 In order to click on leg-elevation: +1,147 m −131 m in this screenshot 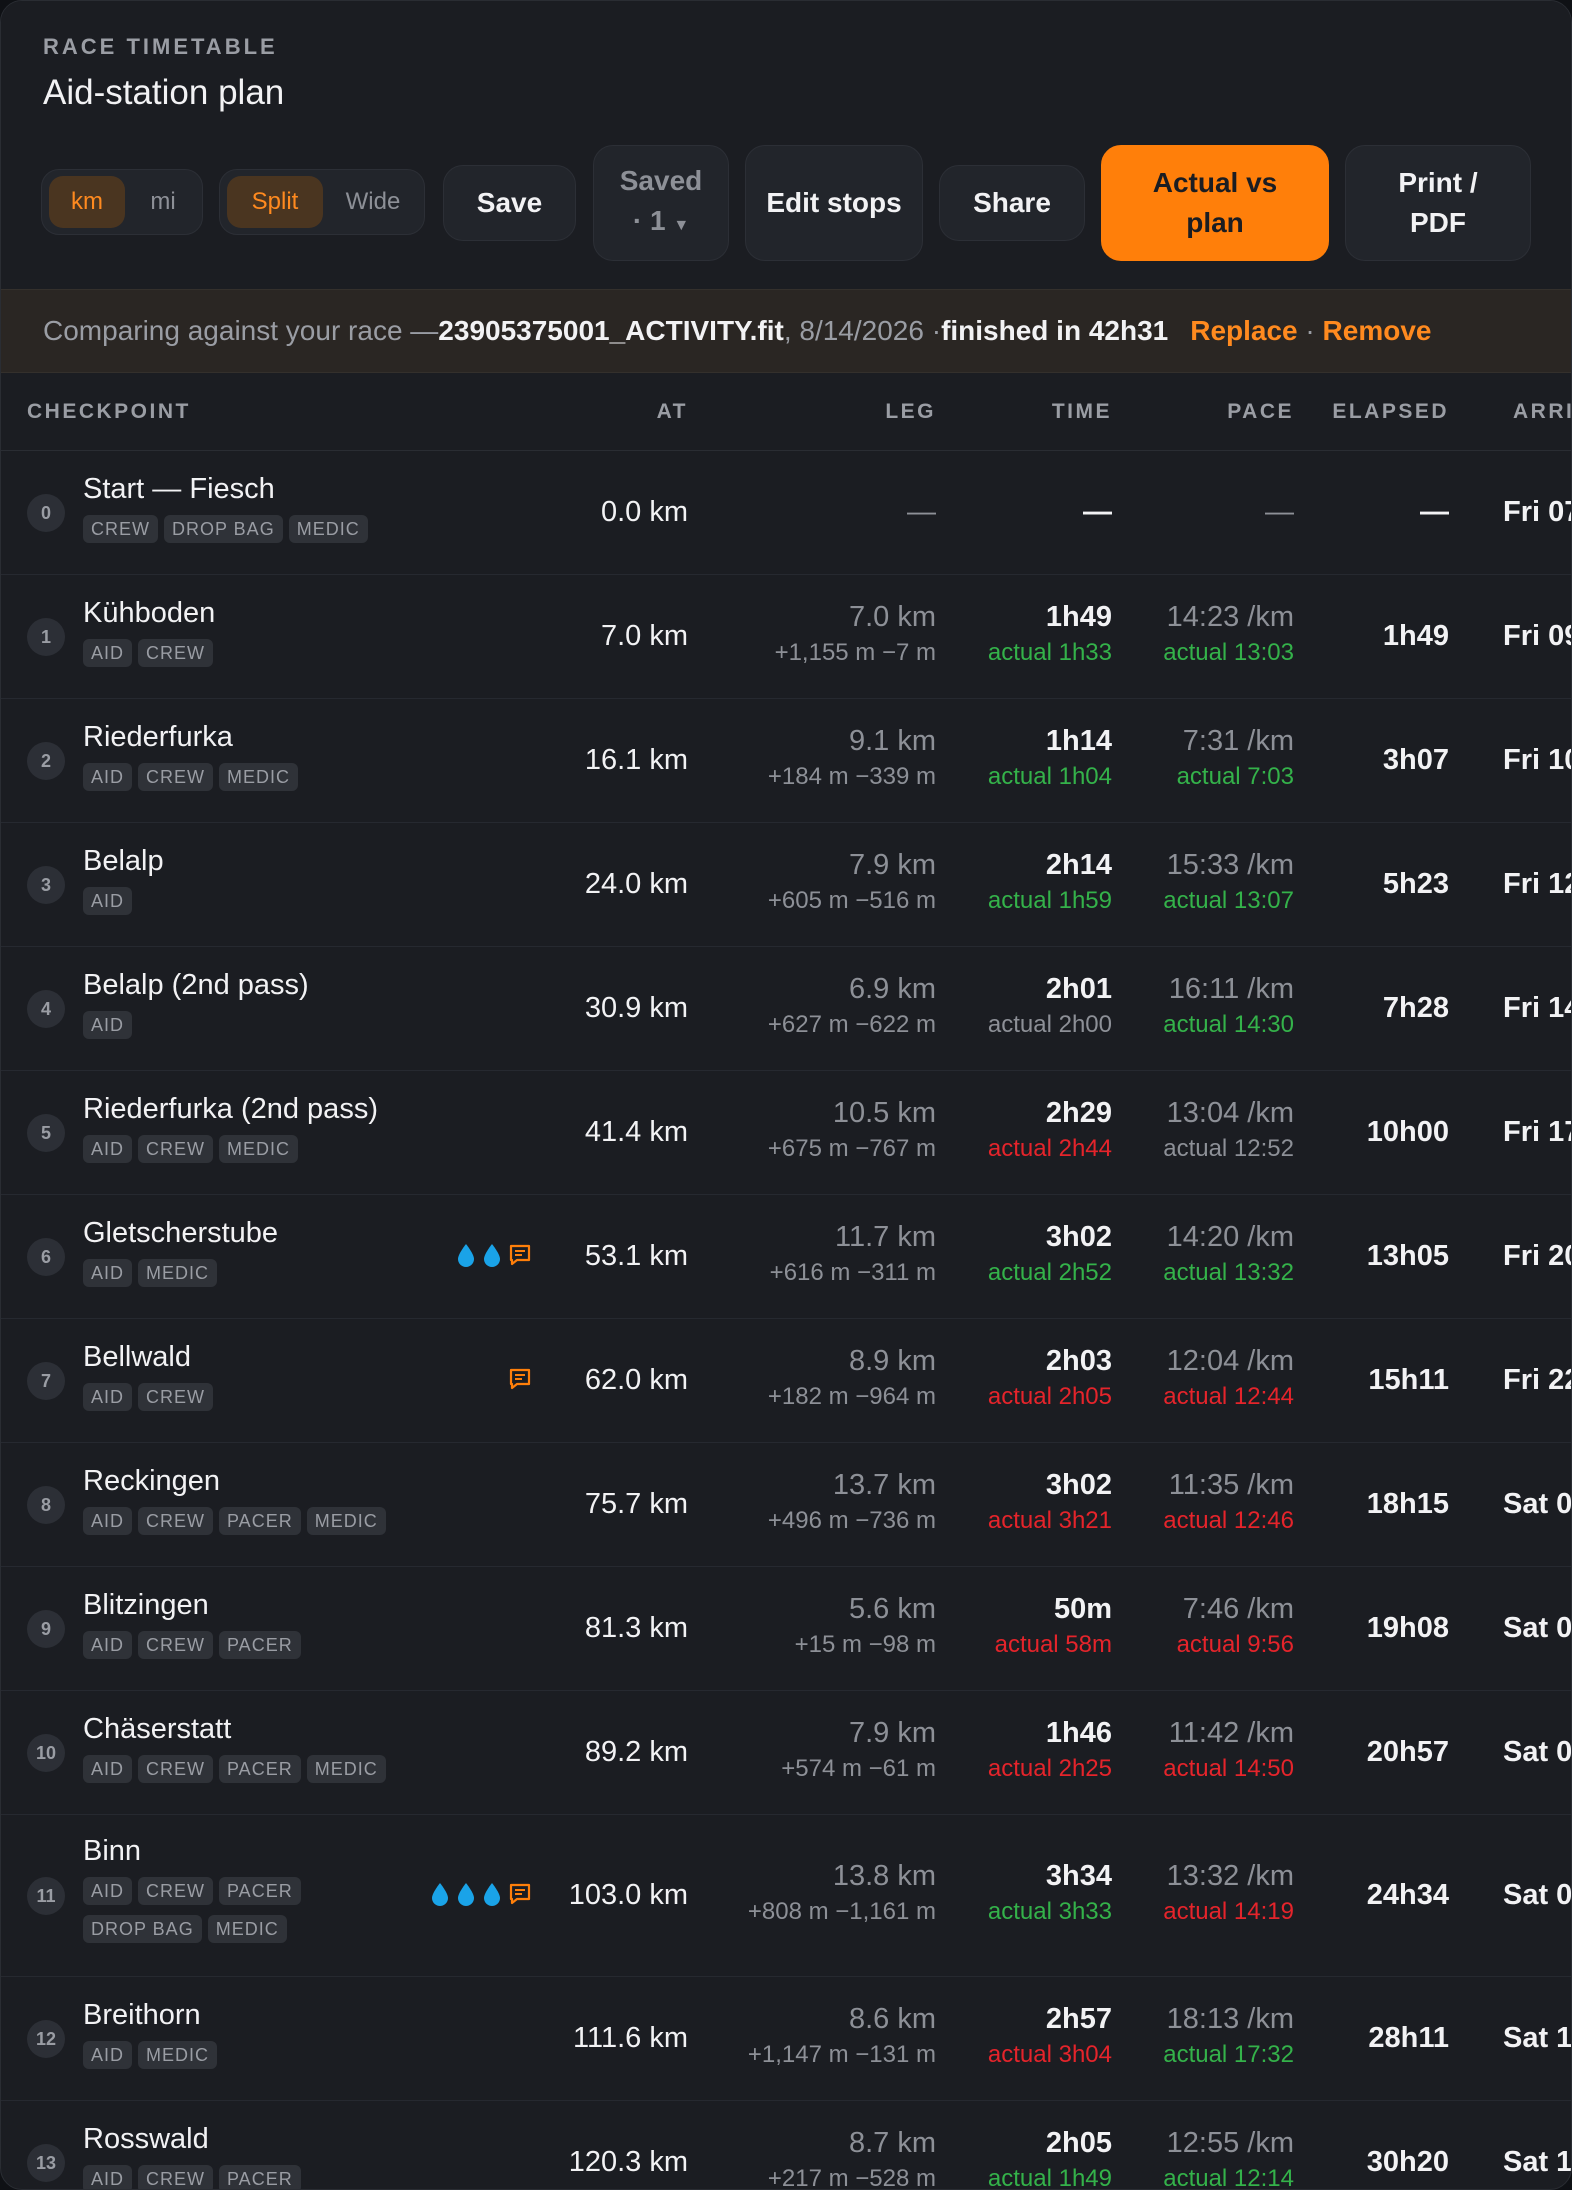, I will do `click(841, 2054)`.